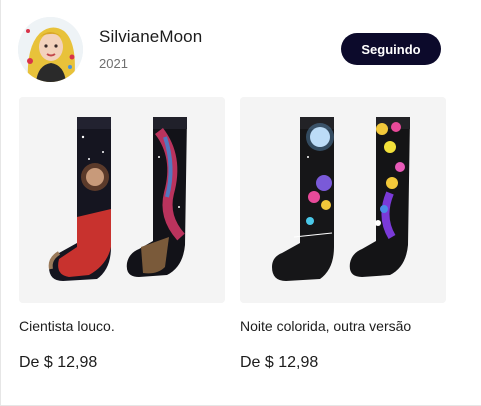 This screenshot has height=406, width=481. I want to click on product-title: Noite colorida, outra versão, so click(343, 326).